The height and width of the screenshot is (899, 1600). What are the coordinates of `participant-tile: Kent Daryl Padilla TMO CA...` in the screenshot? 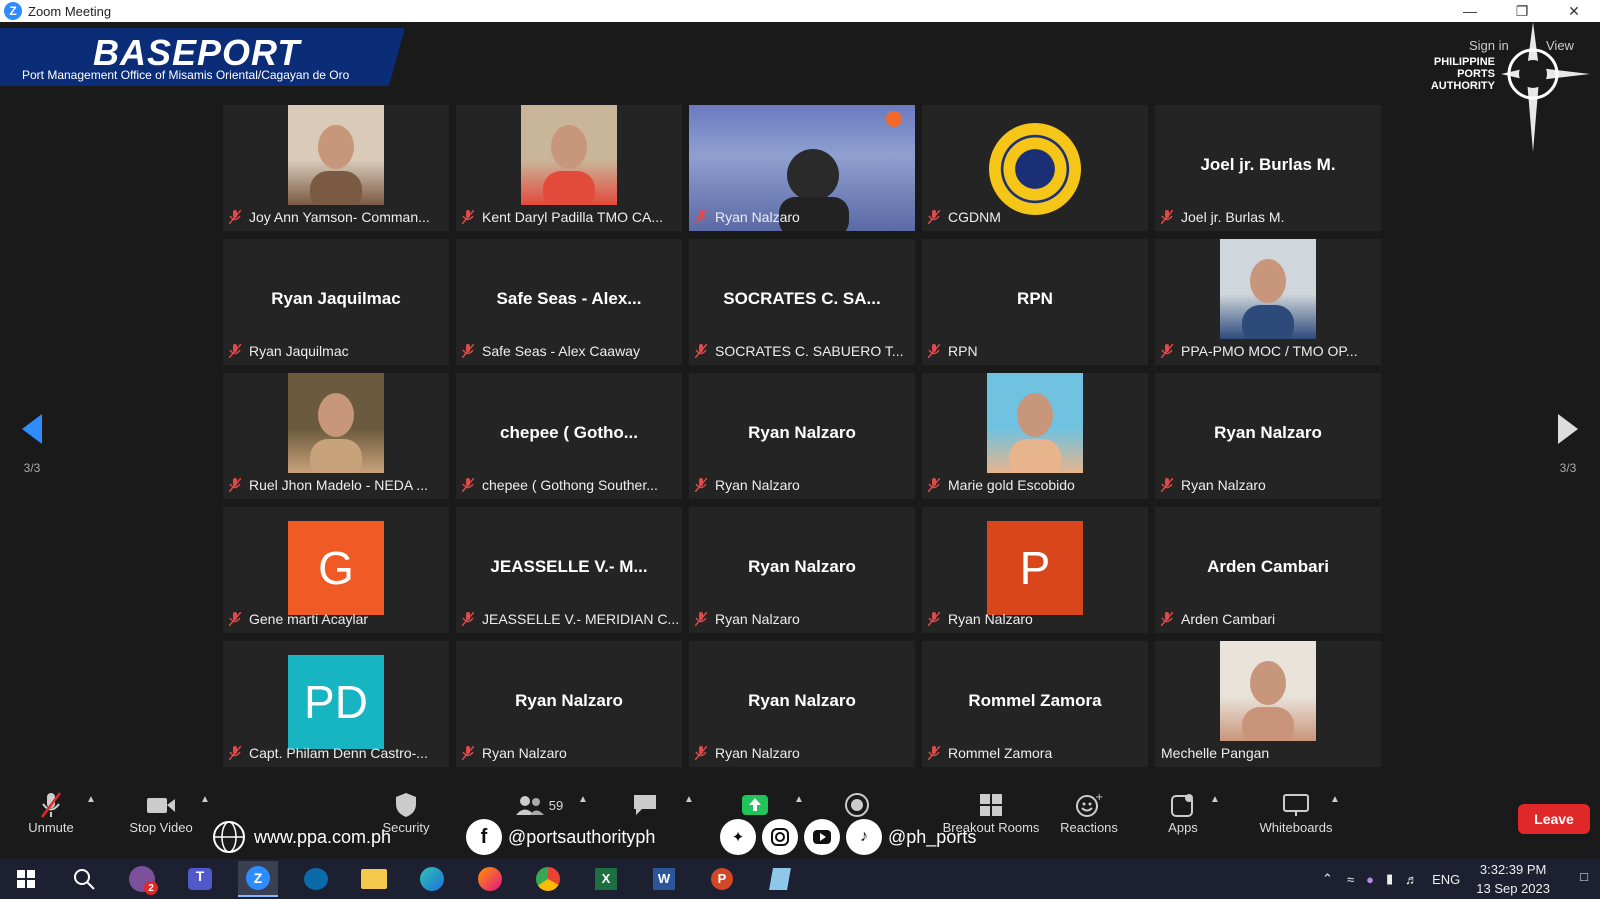 It's located at (569, 168).